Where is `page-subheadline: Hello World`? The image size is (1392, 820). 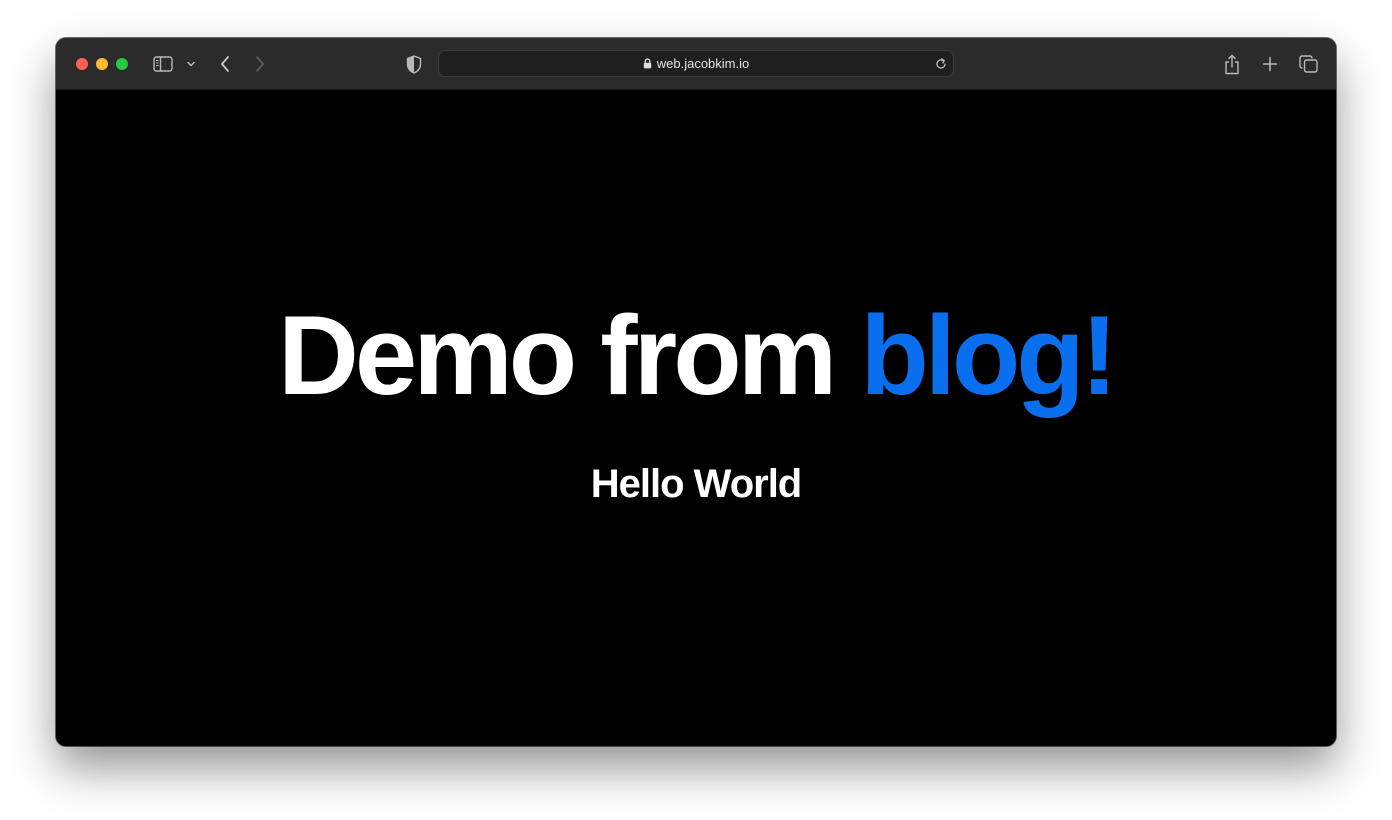 page-subheadline: Hello World is located at coordinates (696, 484).